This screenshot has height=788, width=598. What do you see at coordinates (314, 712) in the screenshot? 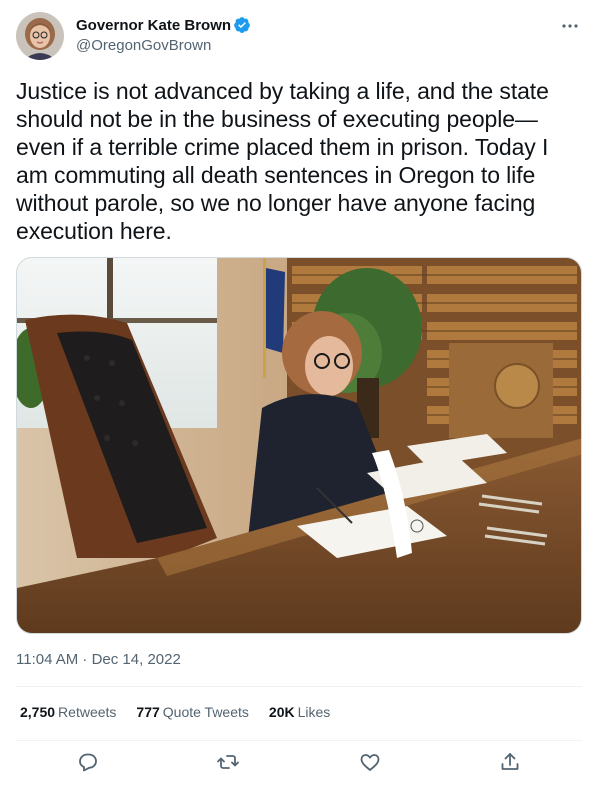
I see `likes-label: Likes` at bounding box center [314, 712].